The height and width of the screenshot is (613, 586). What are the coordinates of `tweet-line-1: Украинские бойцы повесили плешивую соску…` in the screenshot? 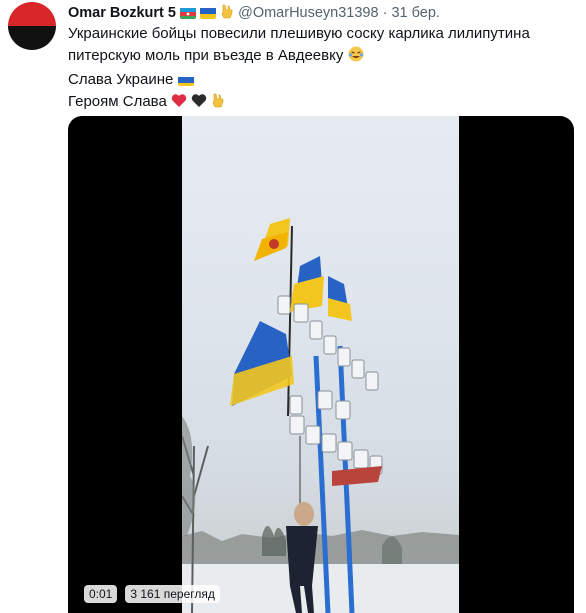 It's located at (318, 34).